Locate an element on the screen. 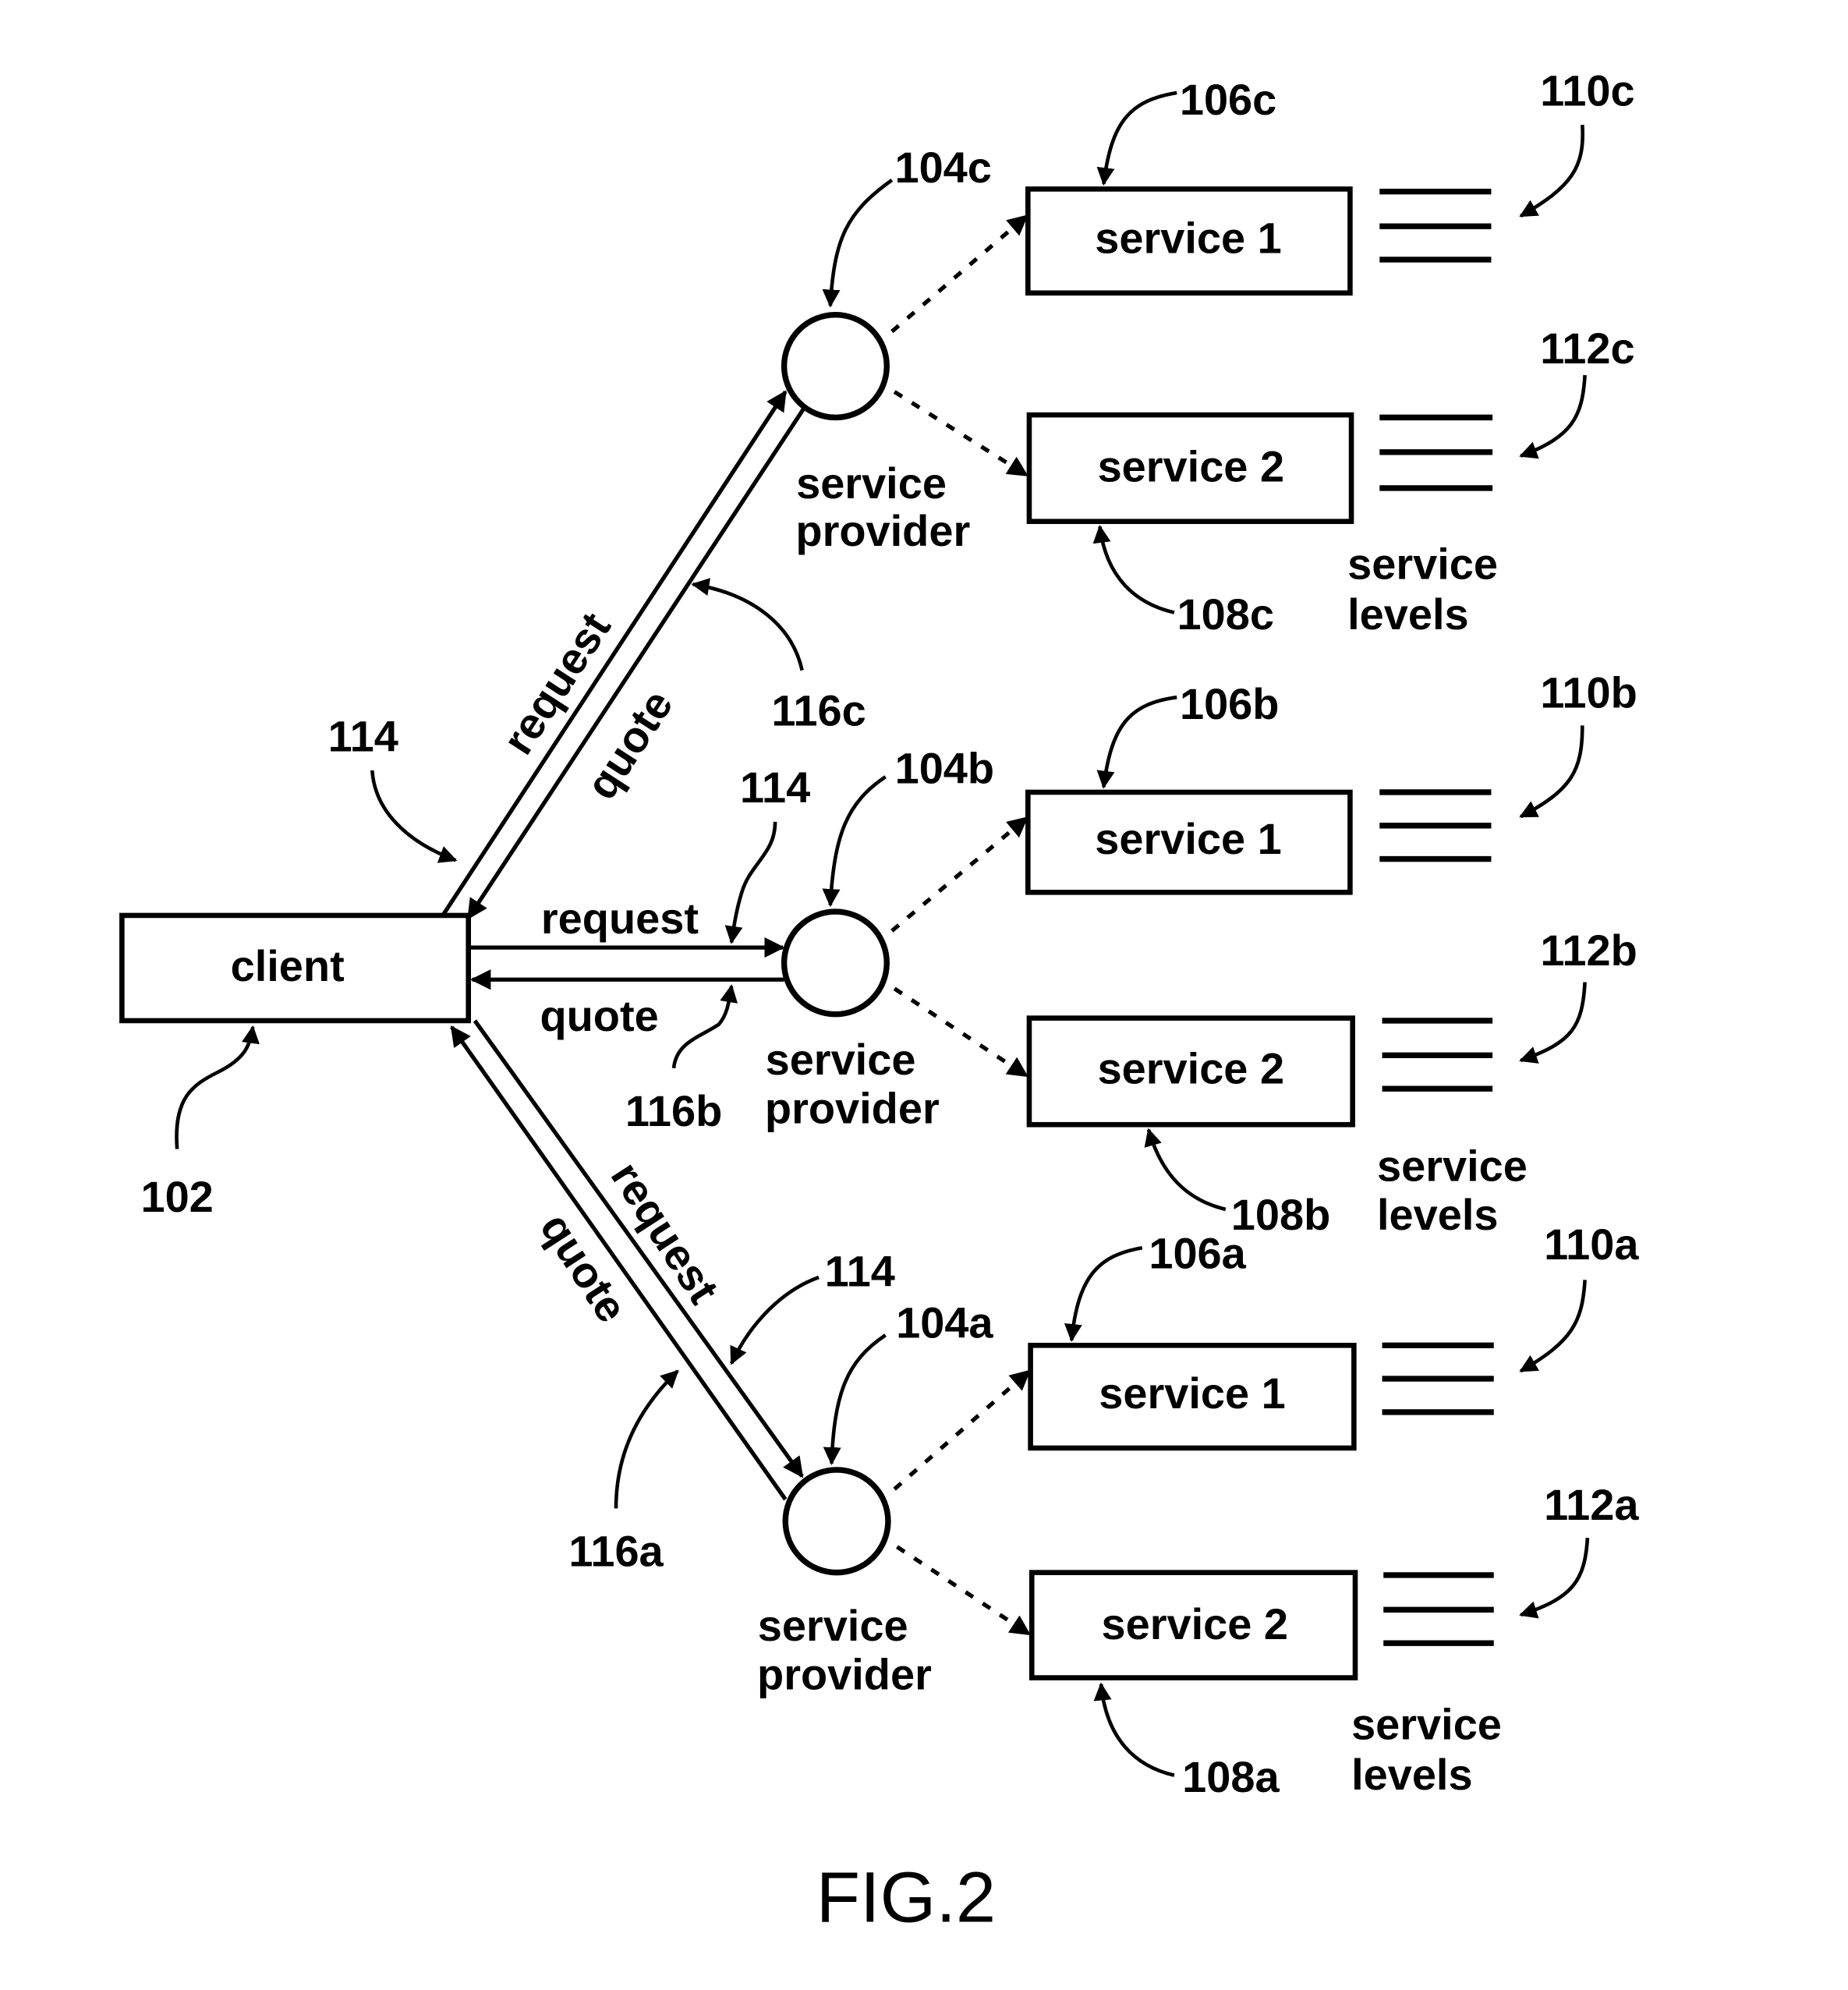 The width and height of the screenshot is (1848, 1990). levels-ref-b1: 110b is located at coordinates (1589, 692).